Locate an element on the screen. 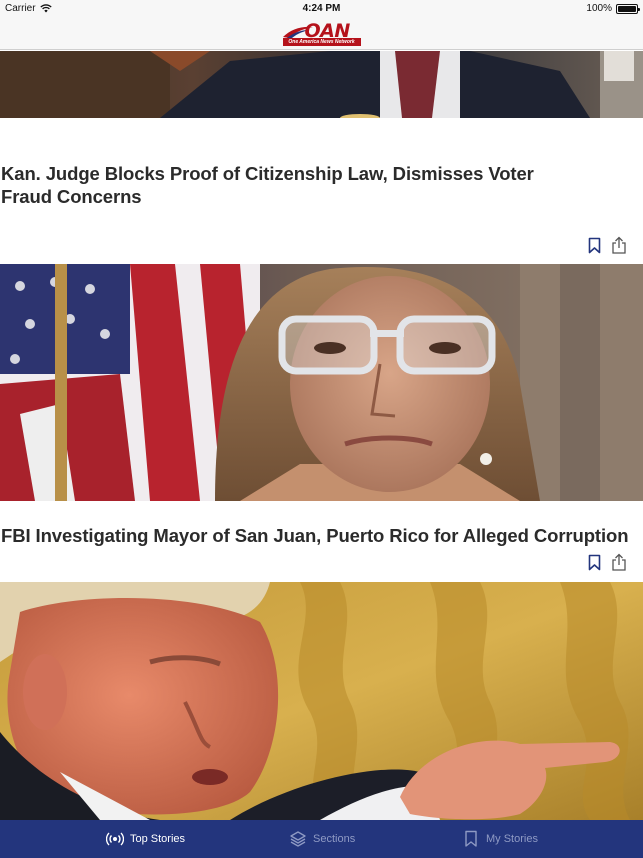  article-photo is located at coordinates (321, 84).